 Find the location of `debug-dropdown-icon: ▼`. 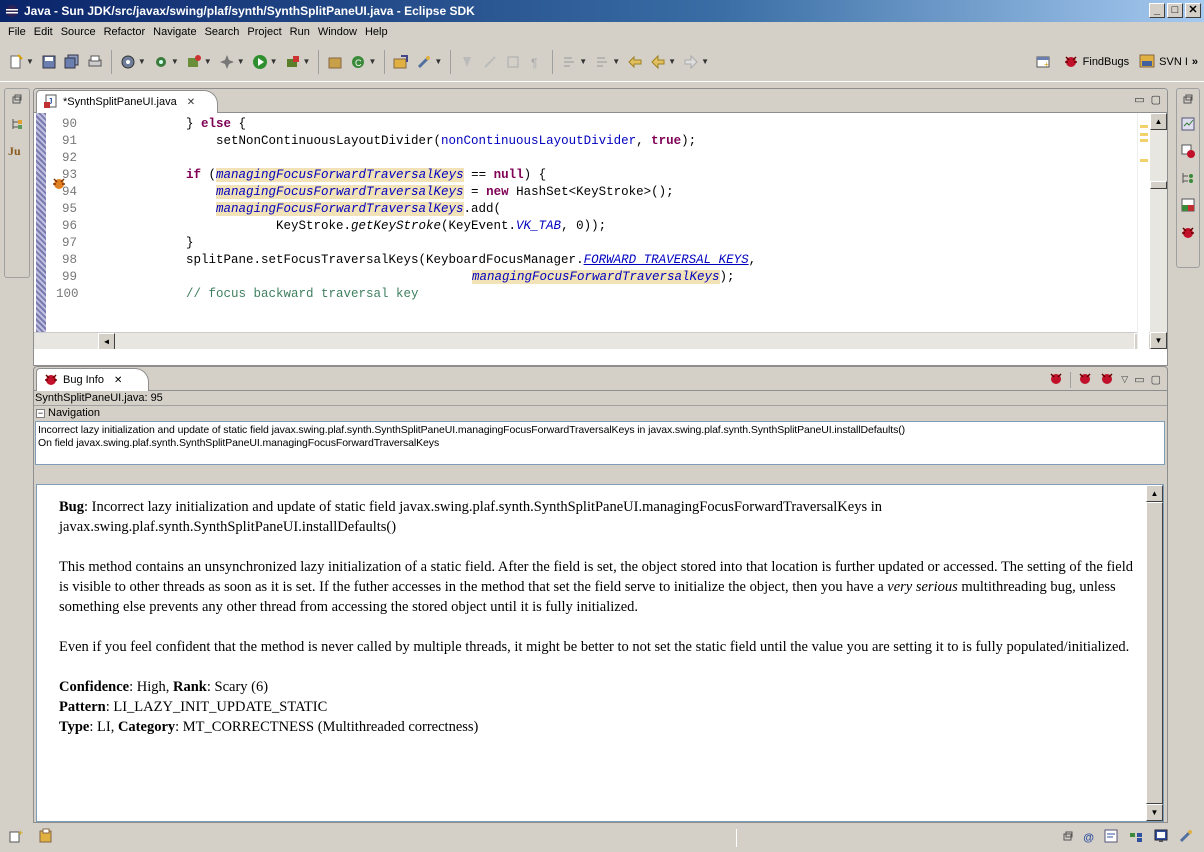

debug-dropdown-icon: ▼ is located at coordinates (175, 61).